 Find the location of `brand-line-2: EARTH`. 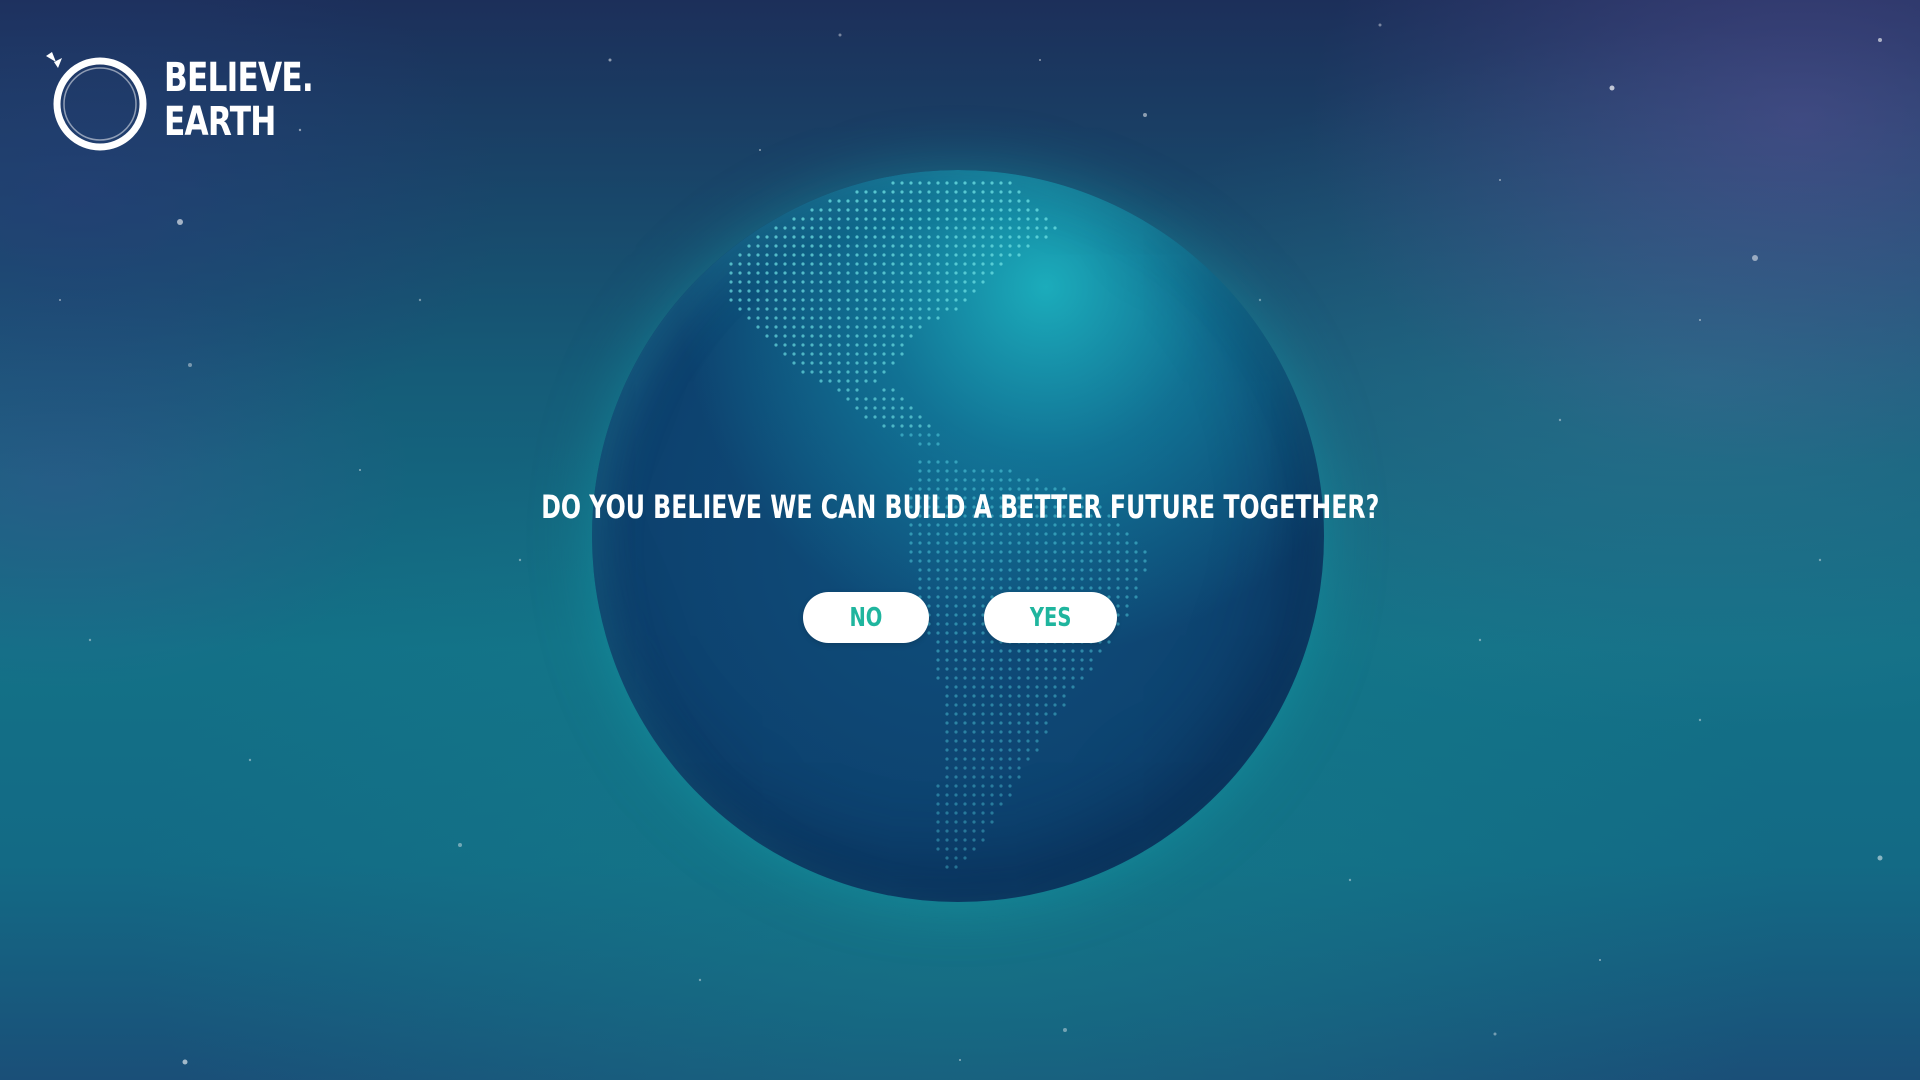

brand-line-2: EARTH is located at coordinates (220, 122).